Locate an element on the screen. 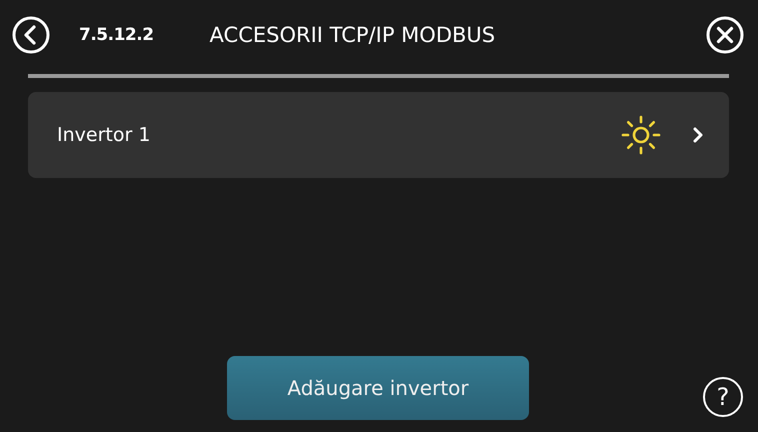  inverter-name: Invertor 1 is located at coordinates (104, 135).